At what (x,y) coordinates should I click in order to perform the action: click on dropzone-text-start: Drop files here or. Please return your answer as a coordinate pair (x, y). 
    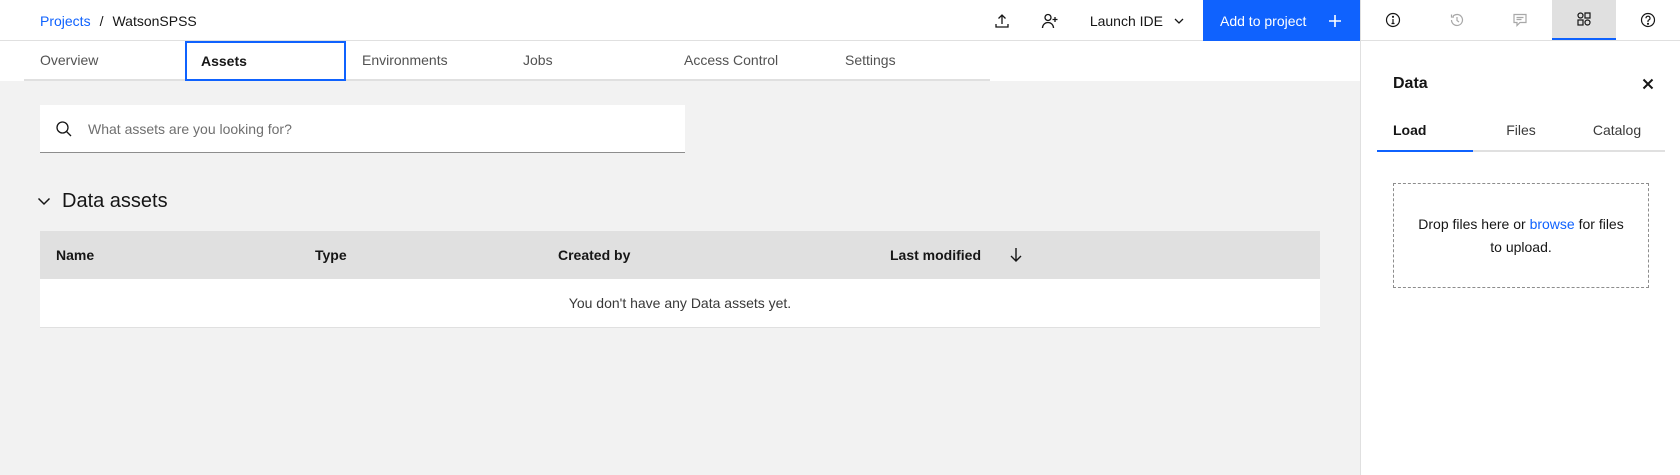
    Looking at the image, I should click on (1474, 223).